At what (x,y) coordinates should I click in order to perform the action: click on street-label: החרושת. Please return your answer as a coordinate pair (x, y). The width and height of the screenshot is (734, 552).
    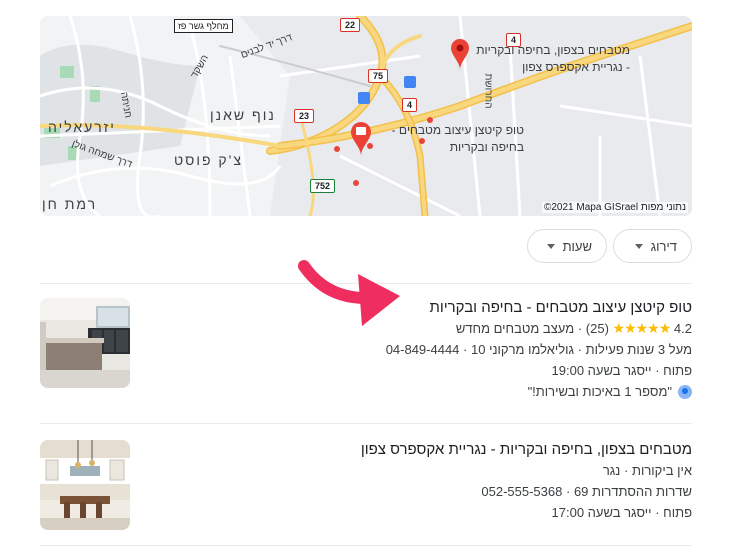
    Looking at the image, I should click on (488, 91).